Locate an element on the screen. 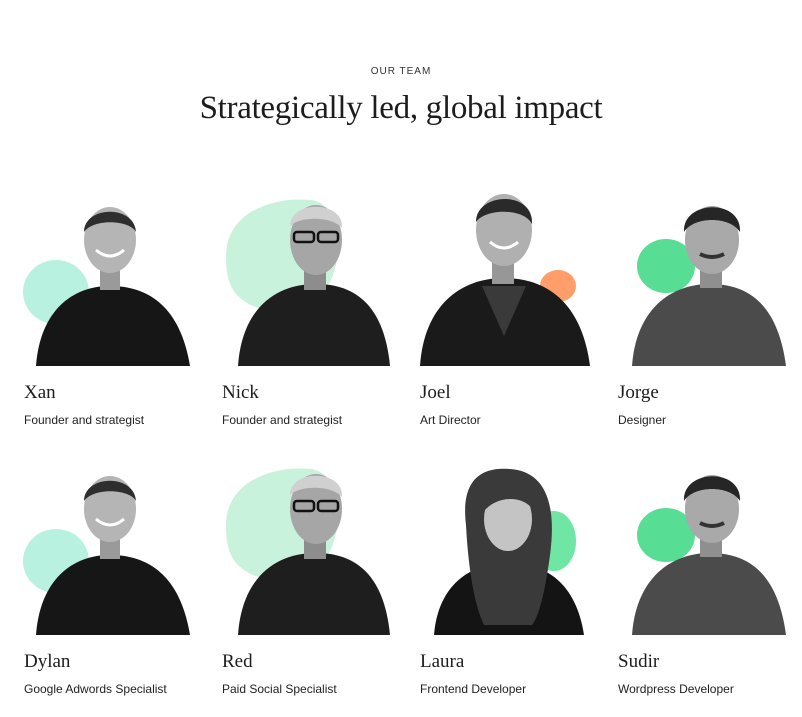 The height and width of the screenshot is (717, 802). team-member-joel-photo is located at coordinates (505, 276).